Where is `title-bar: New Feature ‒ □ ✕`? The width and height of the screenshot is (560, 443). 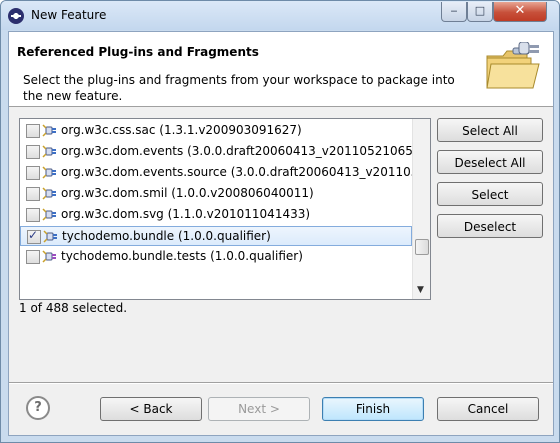
title-bar: New Feature ‒ □ ✕ is located at coordinates (280, 15).